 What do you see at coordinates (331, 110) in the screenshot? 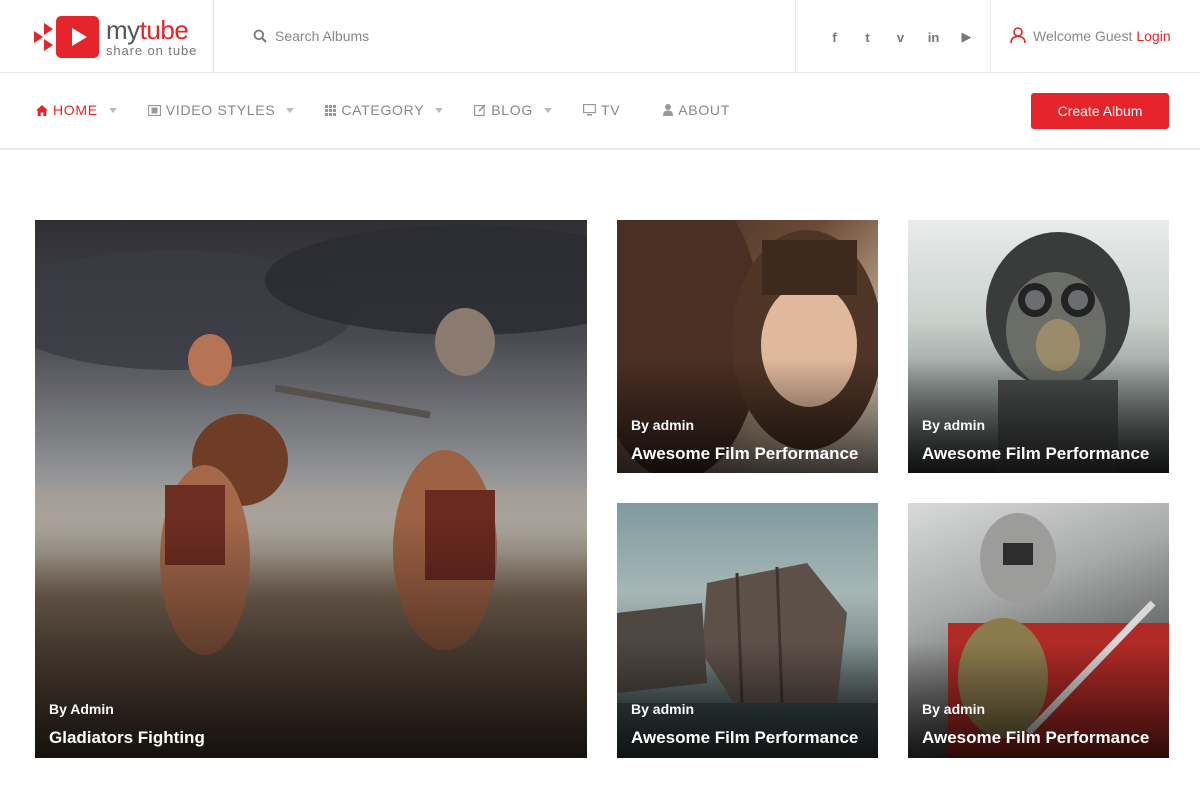
I see `grid-icon` at bounding box center [331, 110].